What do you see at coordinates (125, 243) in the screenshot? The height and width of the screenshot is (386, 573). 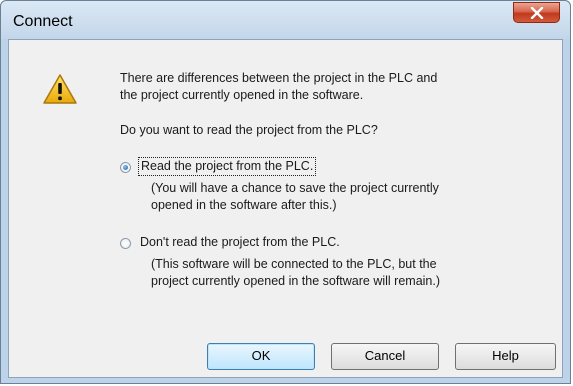 I see `radio-dont-read-project` at bounding box center [125, 243].